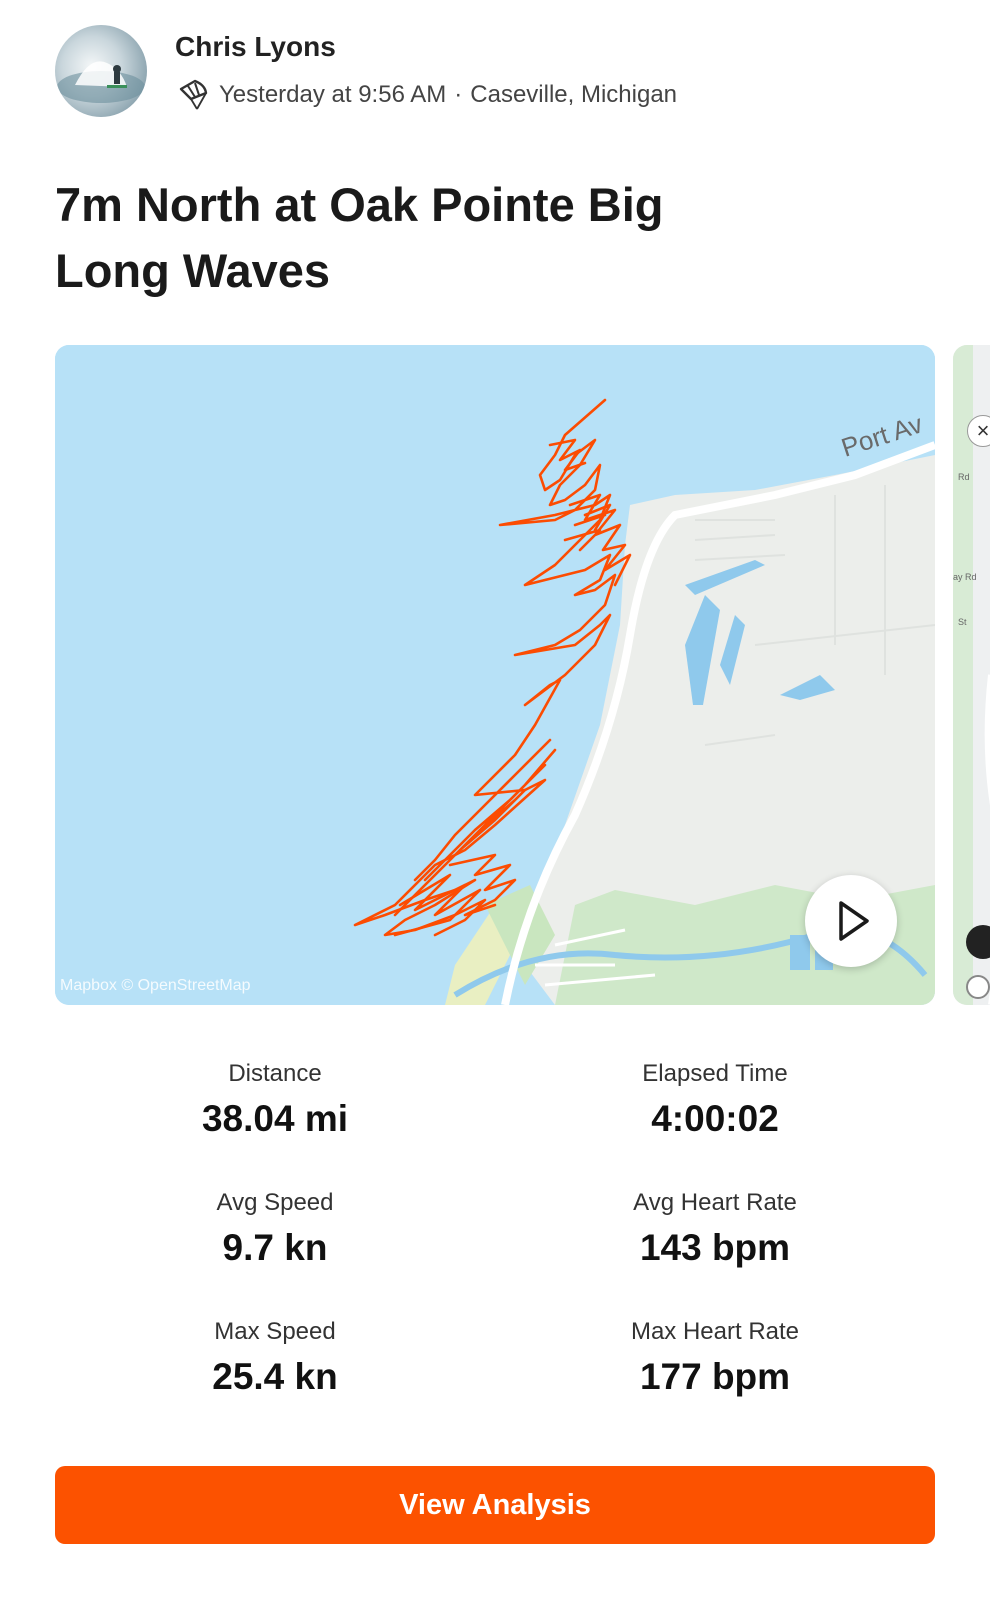 Image resolution: width=990 pixels, height=1600 pixels. Describe the element at coordinates (962, 622) in the screenshot. I see `next-map-label: St` at that location.